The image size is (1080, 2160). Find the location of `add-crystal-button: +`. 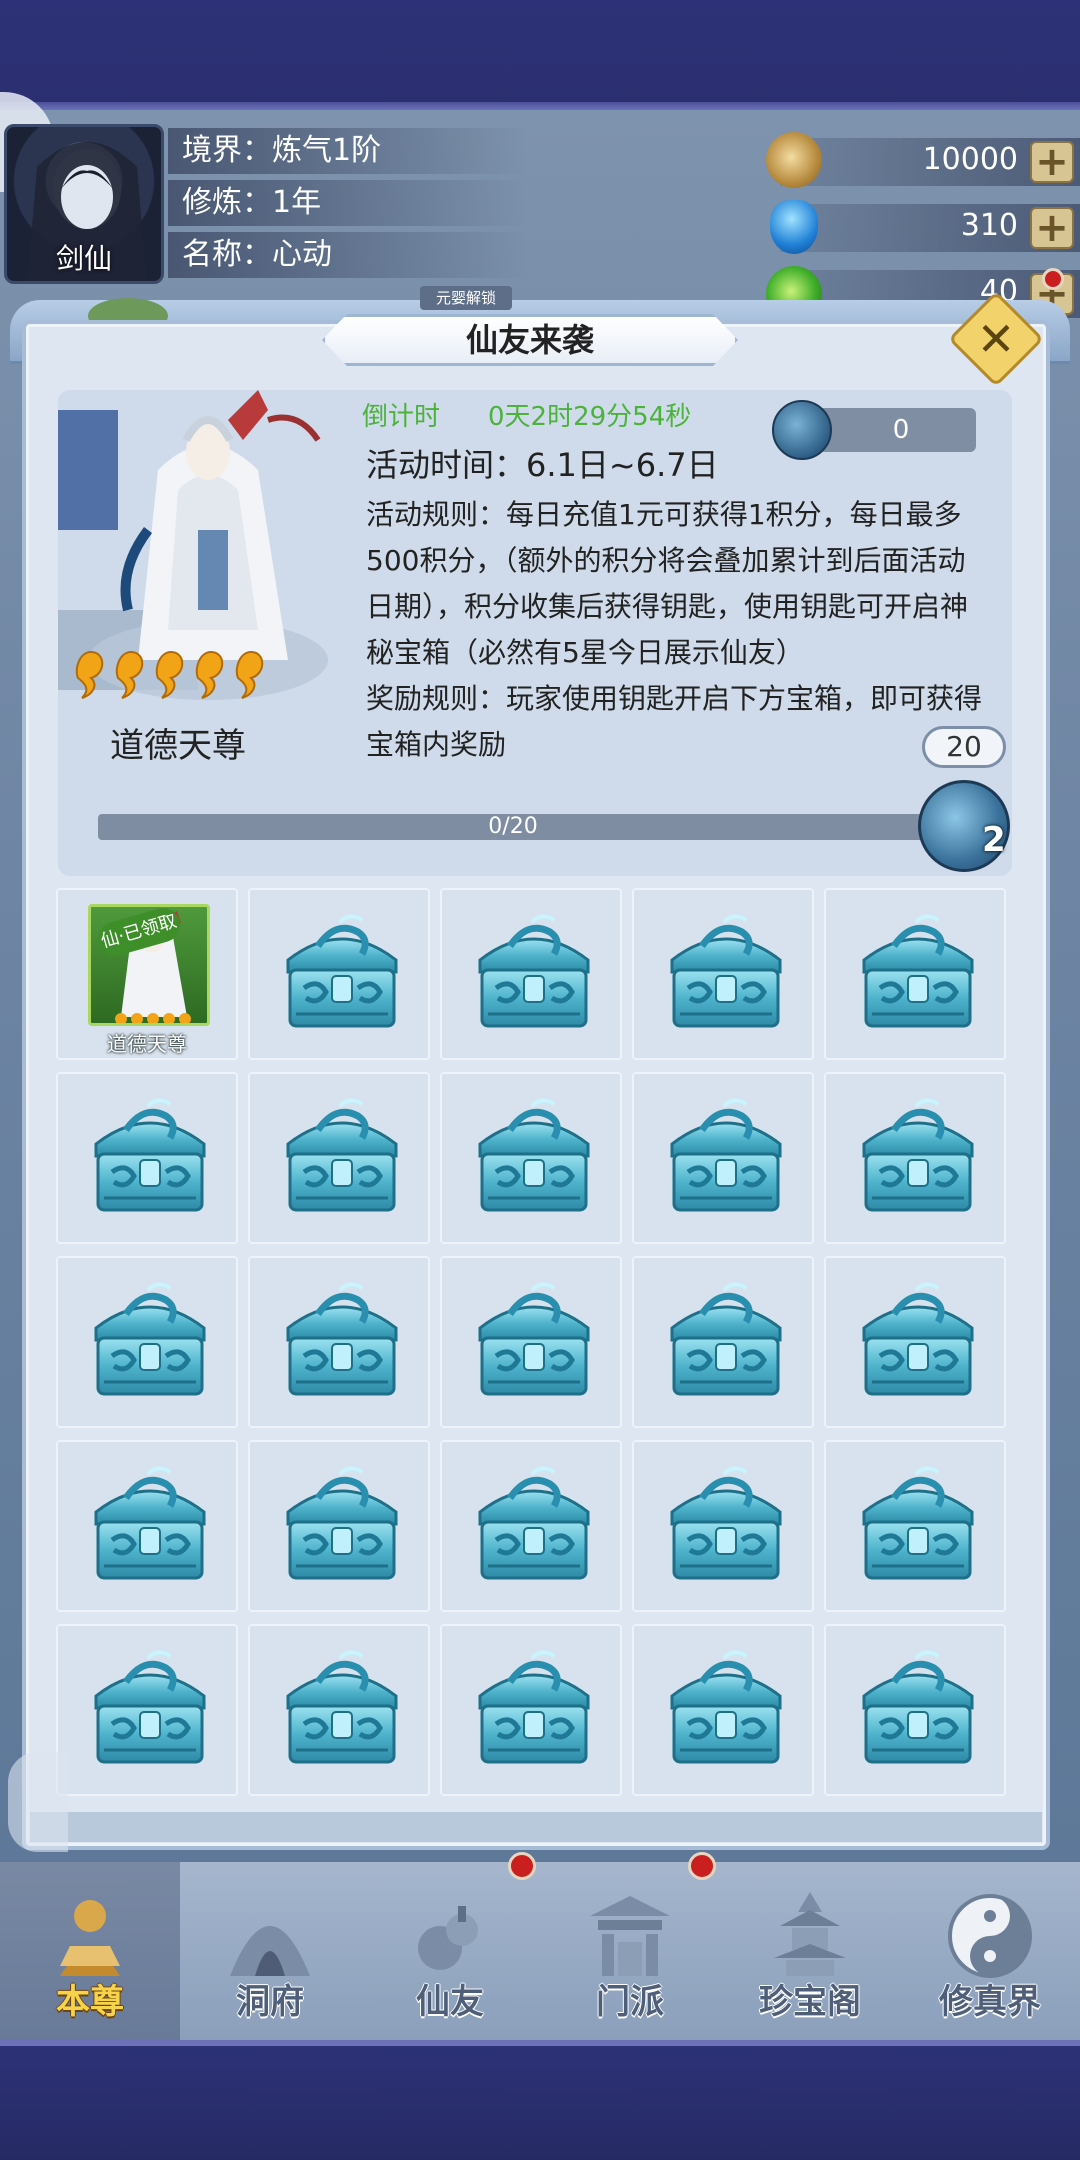

add-crystal-button: + is located at coordinates (1052, 228).